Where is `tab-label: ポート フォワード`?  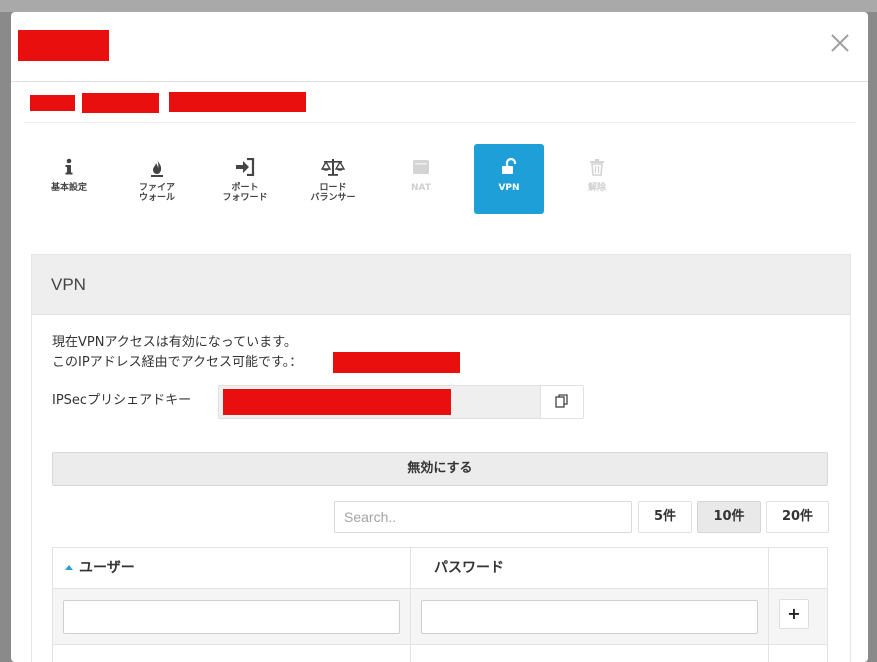
tab-label: ポート フォワード is located at coordinates (245, 193).